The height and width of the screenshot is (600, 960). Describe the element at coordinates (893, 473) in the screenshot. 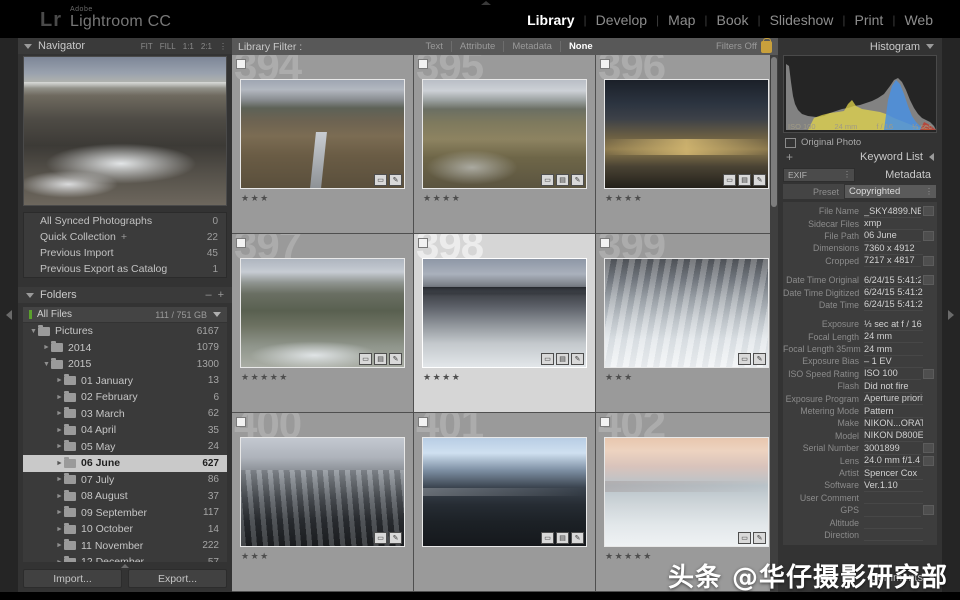

I see `metadata-value: Spencer Cox` at that location.